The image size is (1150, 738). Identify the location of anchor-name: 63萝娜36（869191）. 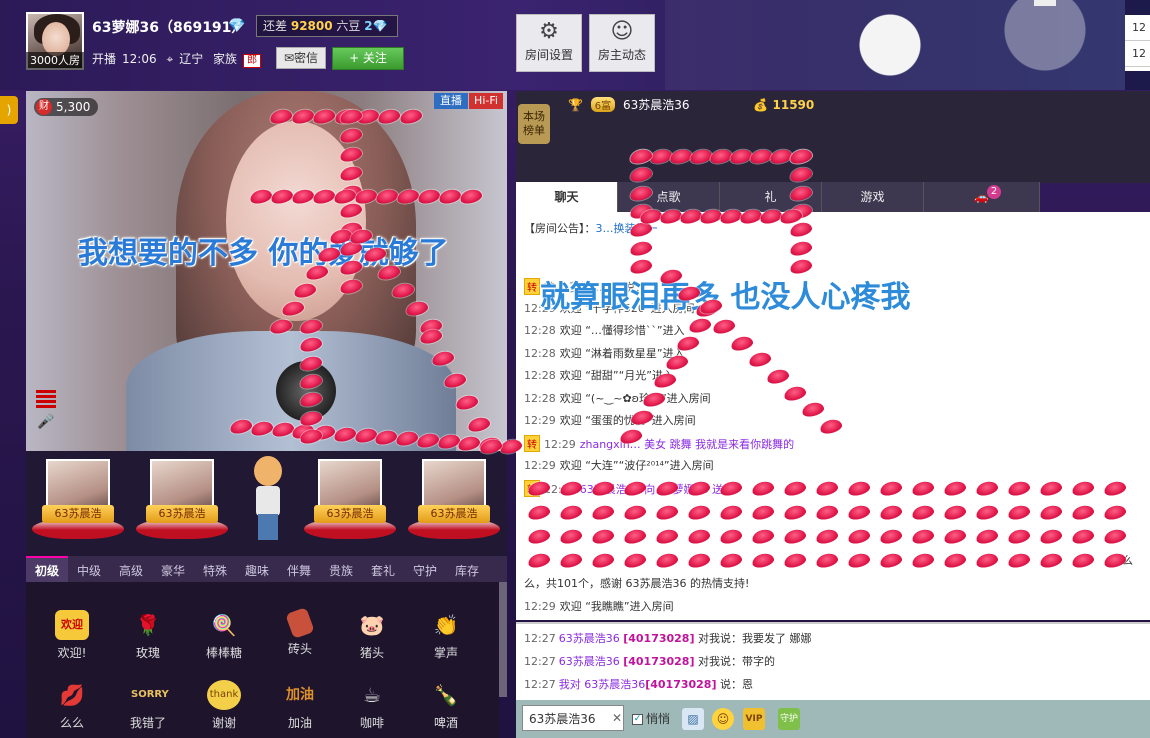
(169, 28).